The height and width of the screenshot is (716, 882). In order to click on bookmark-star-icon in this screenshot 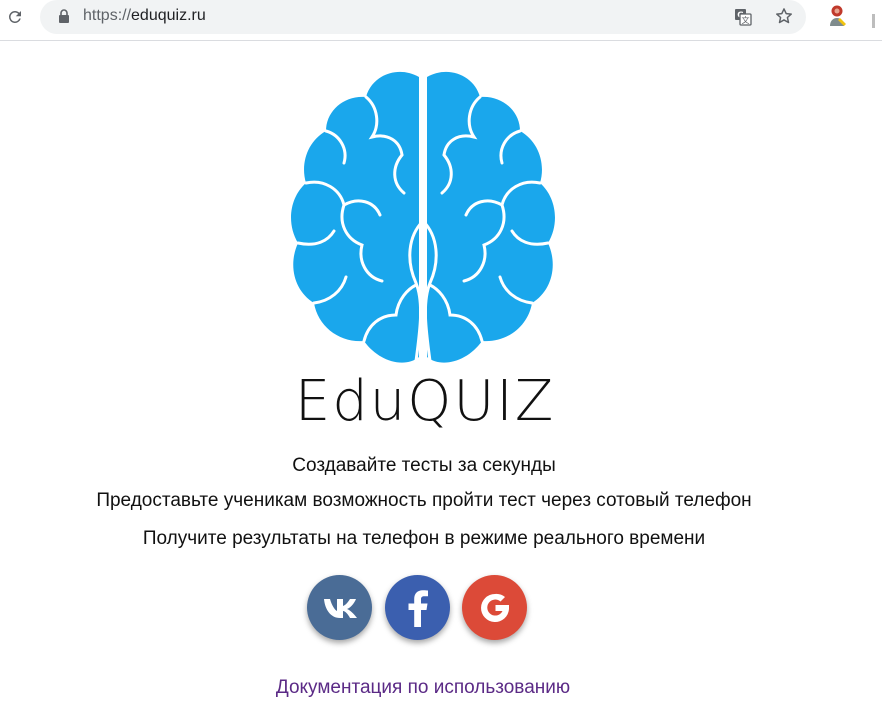, I will do `click(784, 16)`.